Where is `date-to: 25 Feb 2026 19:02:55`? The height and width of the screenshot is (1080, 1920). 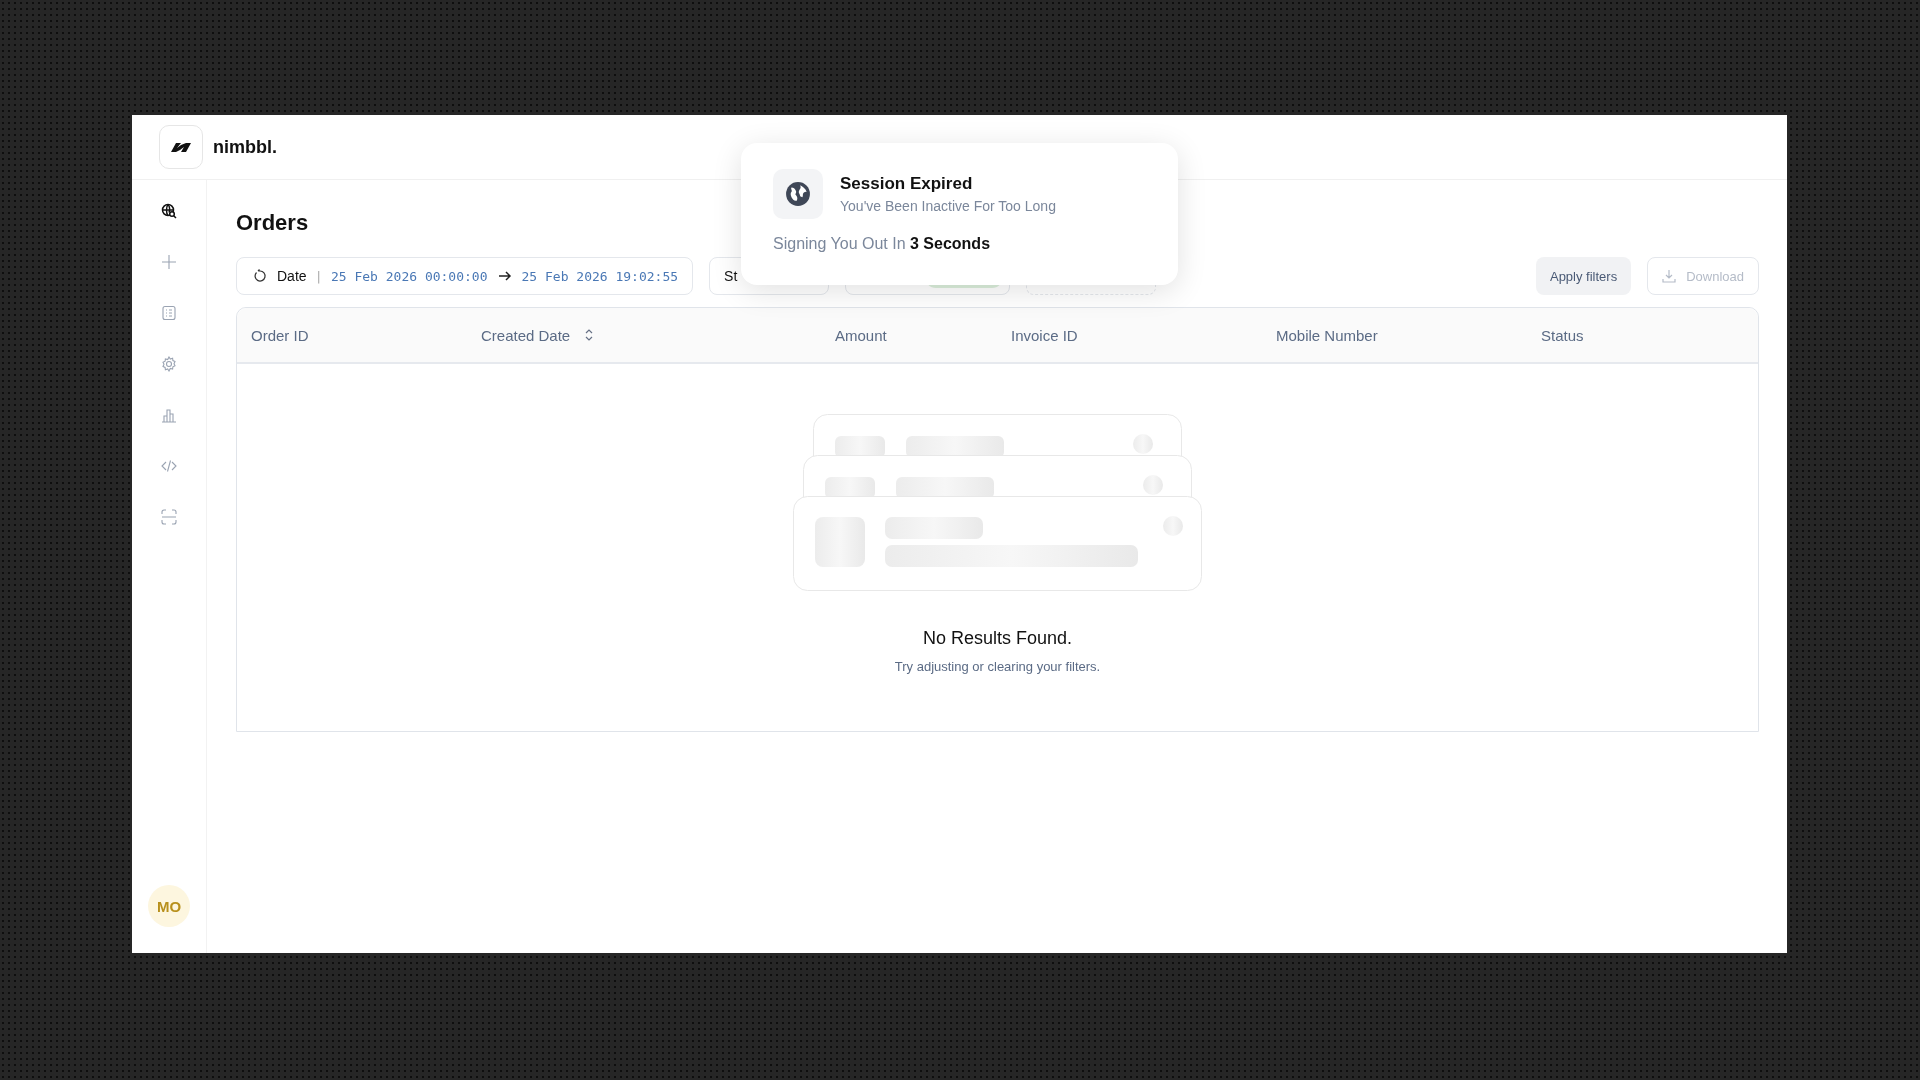
date-to: 25 Feb 2026 19:02:55 is located at coordinates (600, 276).